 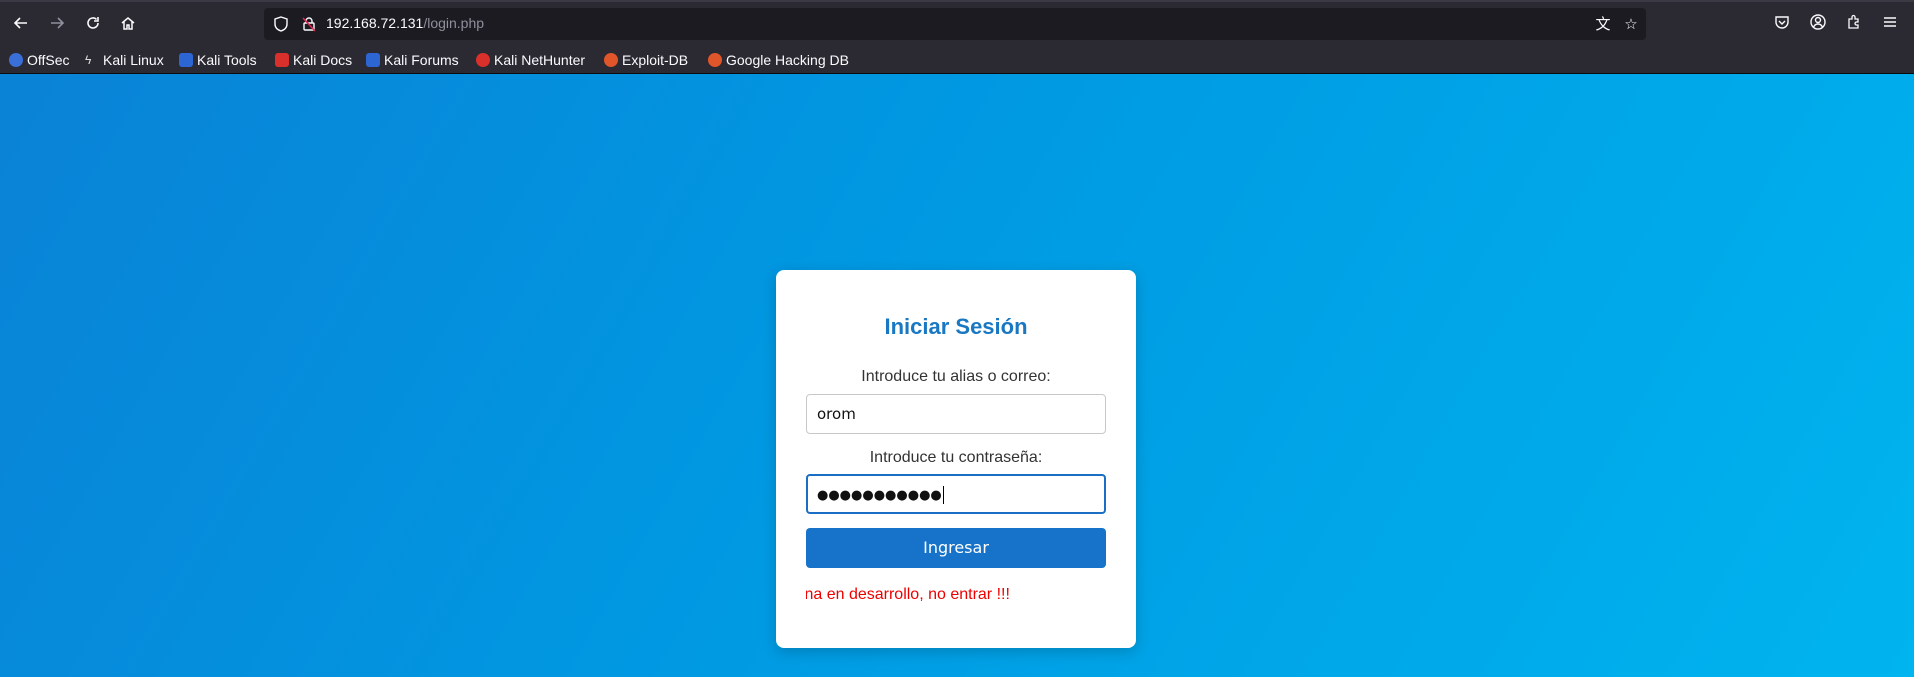 I want to click on insecure-lock-icon, so click(x=309, y=24).